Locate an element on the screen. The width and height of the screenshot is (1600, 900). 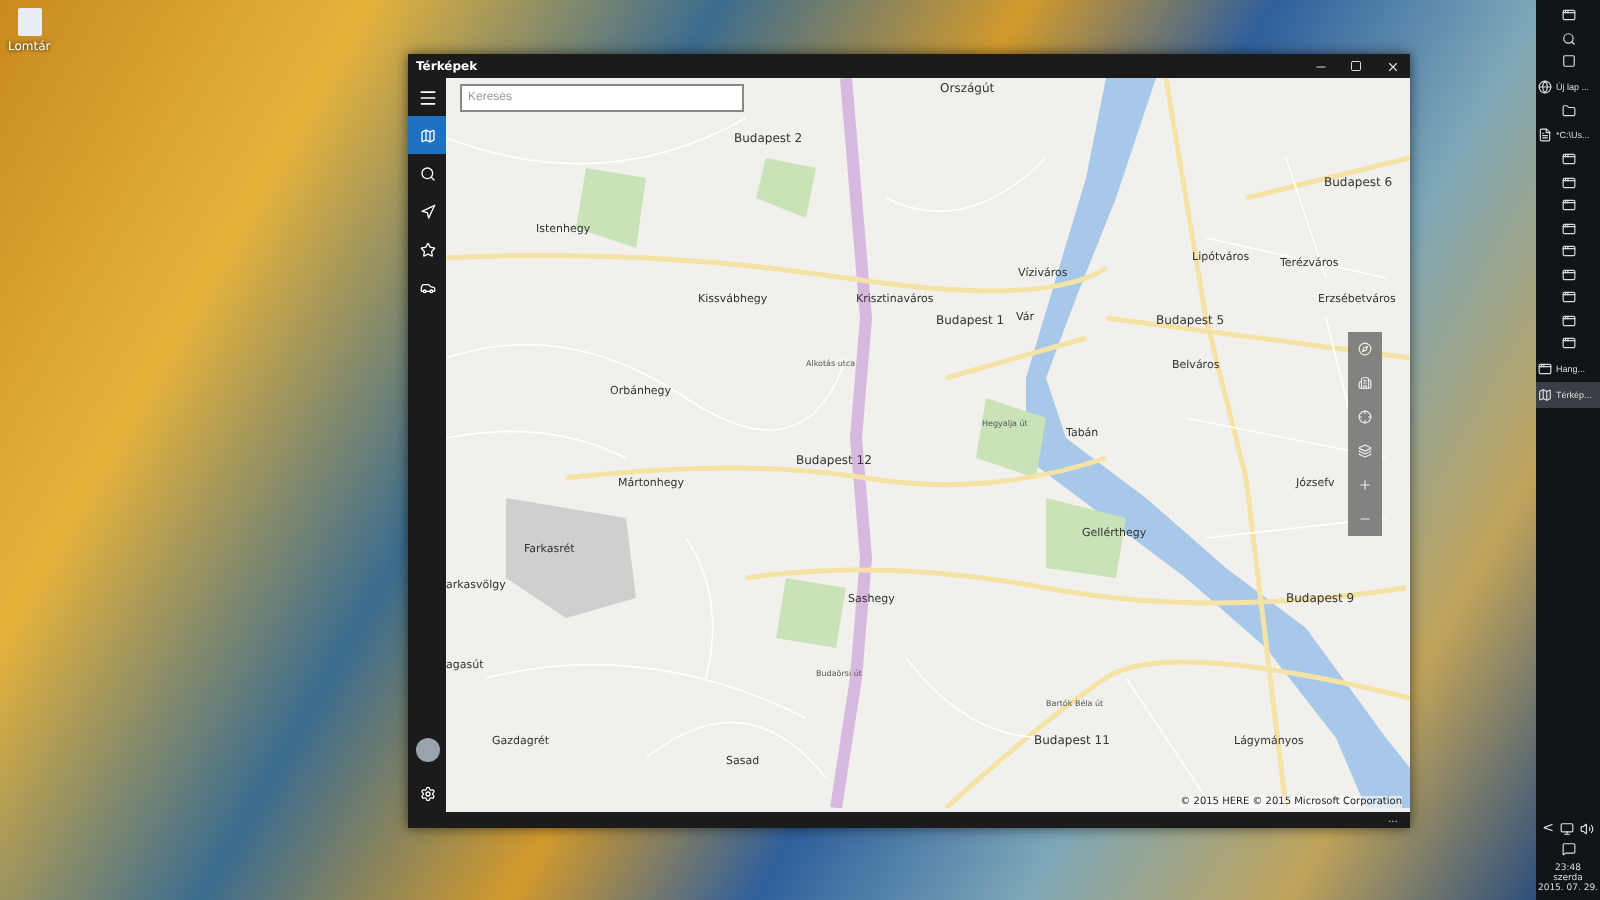
plus-icon is located at coordinates (1365, 485).